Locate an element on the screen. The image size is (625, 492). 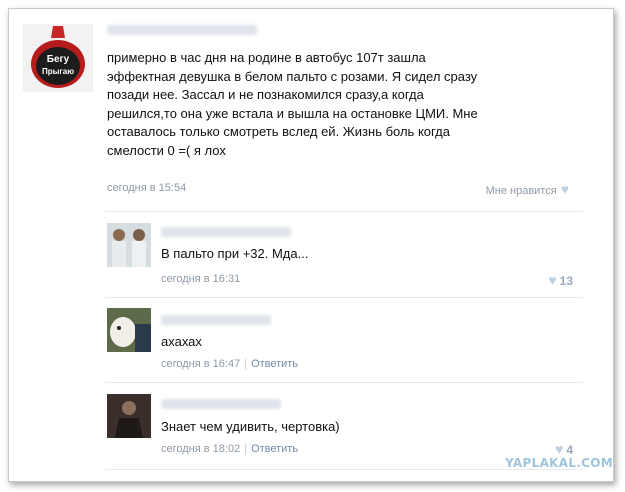
post-timestamp: сегодня в 15:54 is located at coordinates (146, 188).